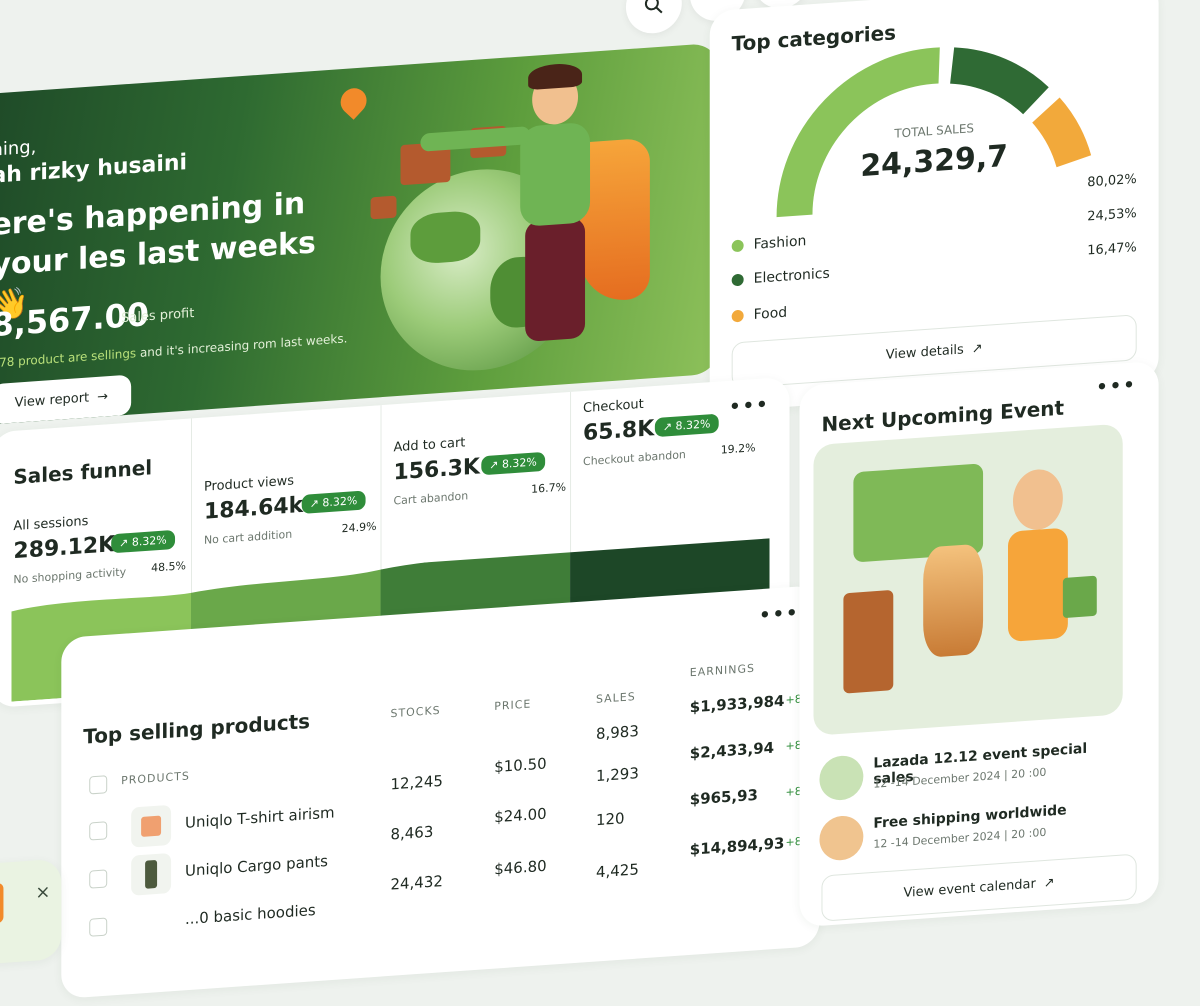 This screenshot has height=1006, width=1200. What do you see at coordinates (168, 567) in the screenshot?
I see `stage-pct: 48.5%` at bounding box center [168, 567].